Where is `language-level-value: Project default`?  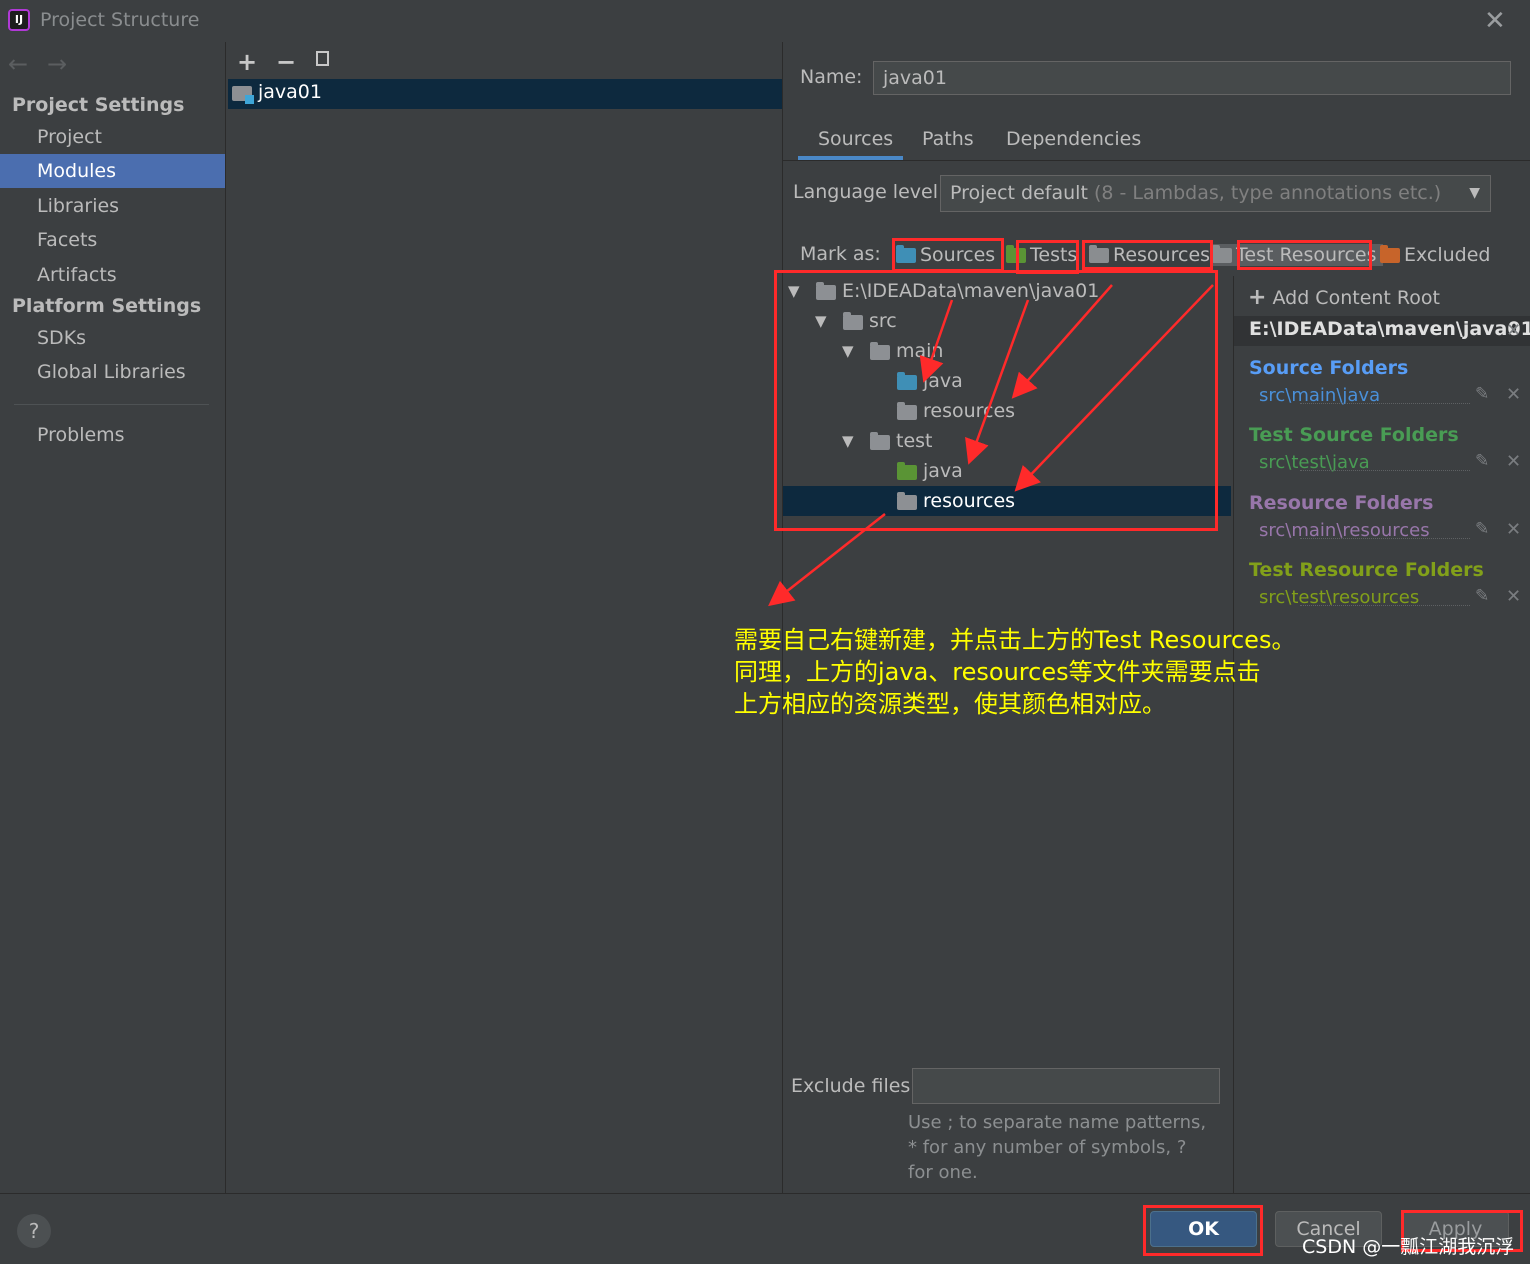 language-level-value: Project default is located at coordinates (1019, 193).